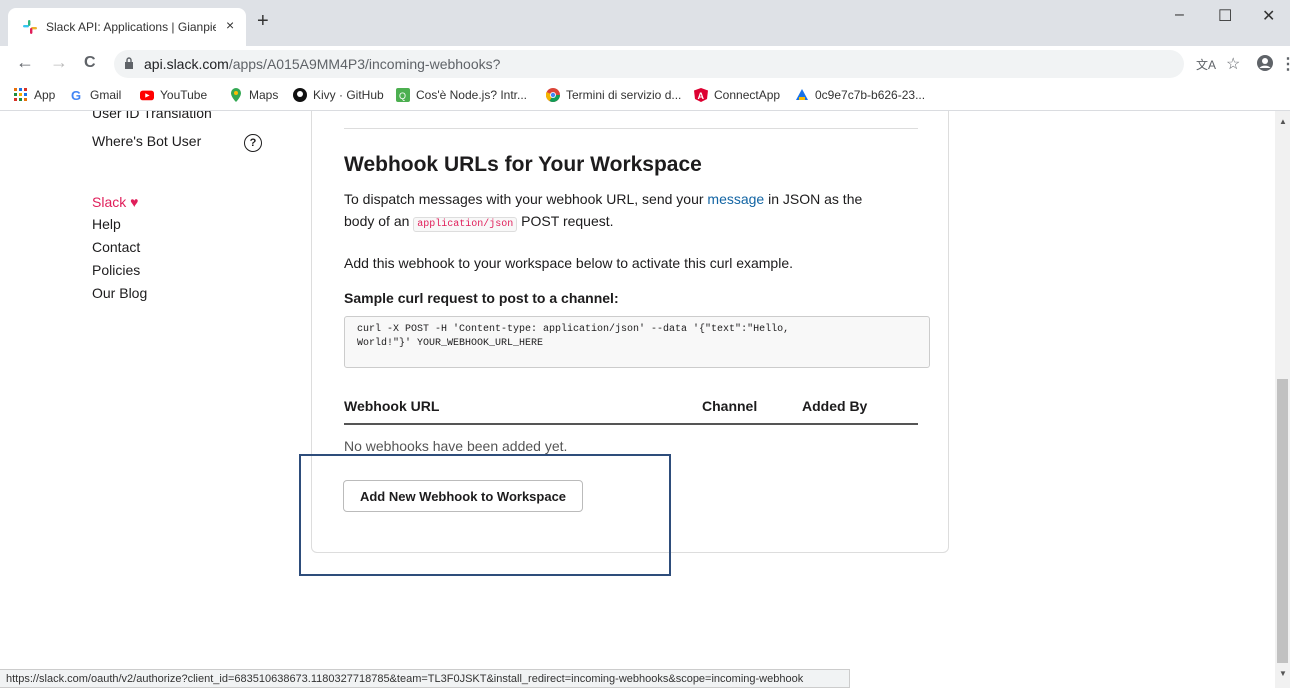 This screenshot has height=688, width=1290. What do you see at coordinates (379, 221) in the screenshot?
I see `desc-text: body of an` at bounding box center [379, 221].